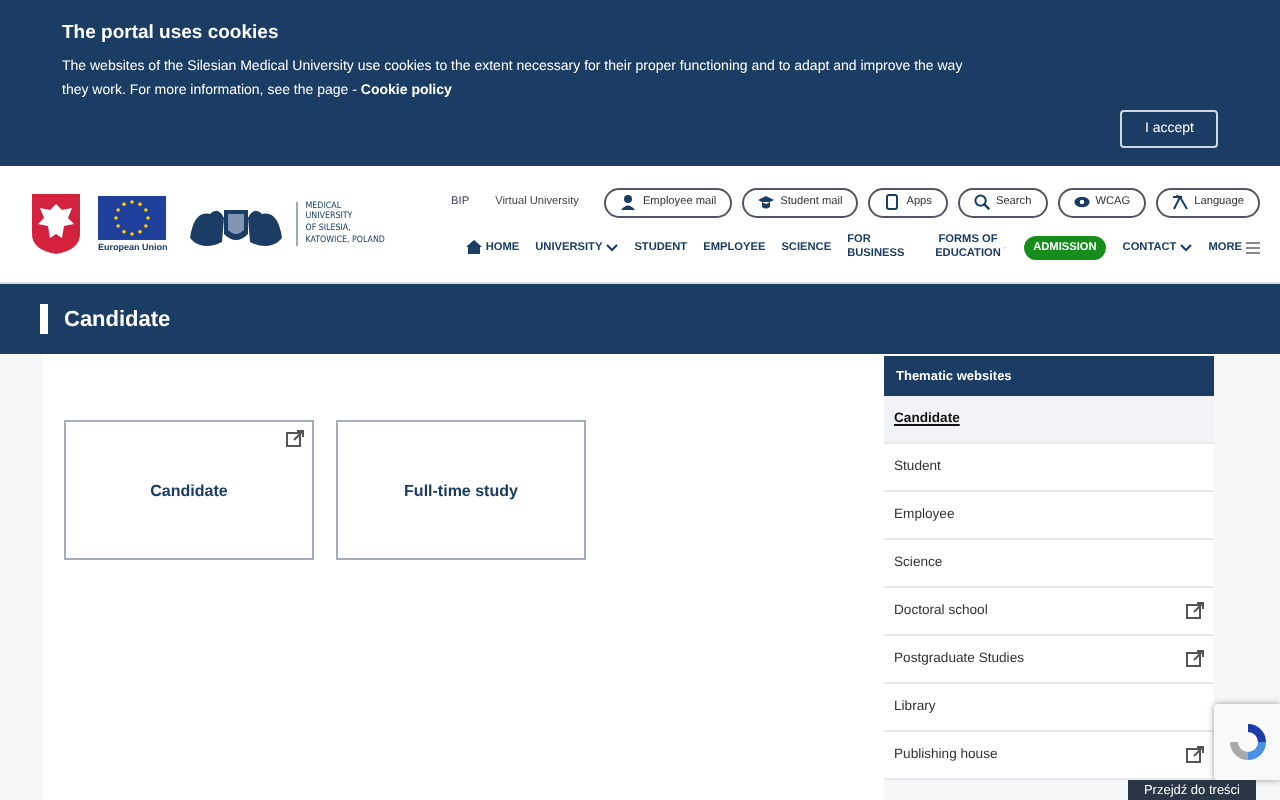  I want to click on recaptcha-icon, so click(1247, 742).